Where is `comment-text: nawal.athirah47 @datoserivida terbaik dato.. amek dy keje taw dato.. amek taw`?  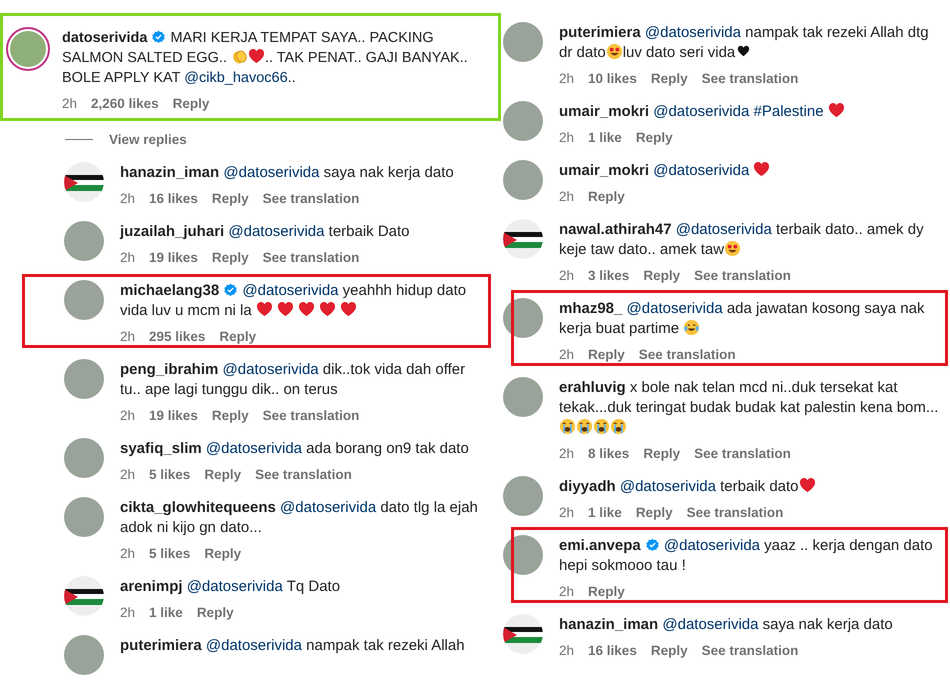
comment-text: nawal.athirah47 @datoserivida terbaik dato.. amek dy keje taw dato.. amek taw is located at coordinates (742, 240).